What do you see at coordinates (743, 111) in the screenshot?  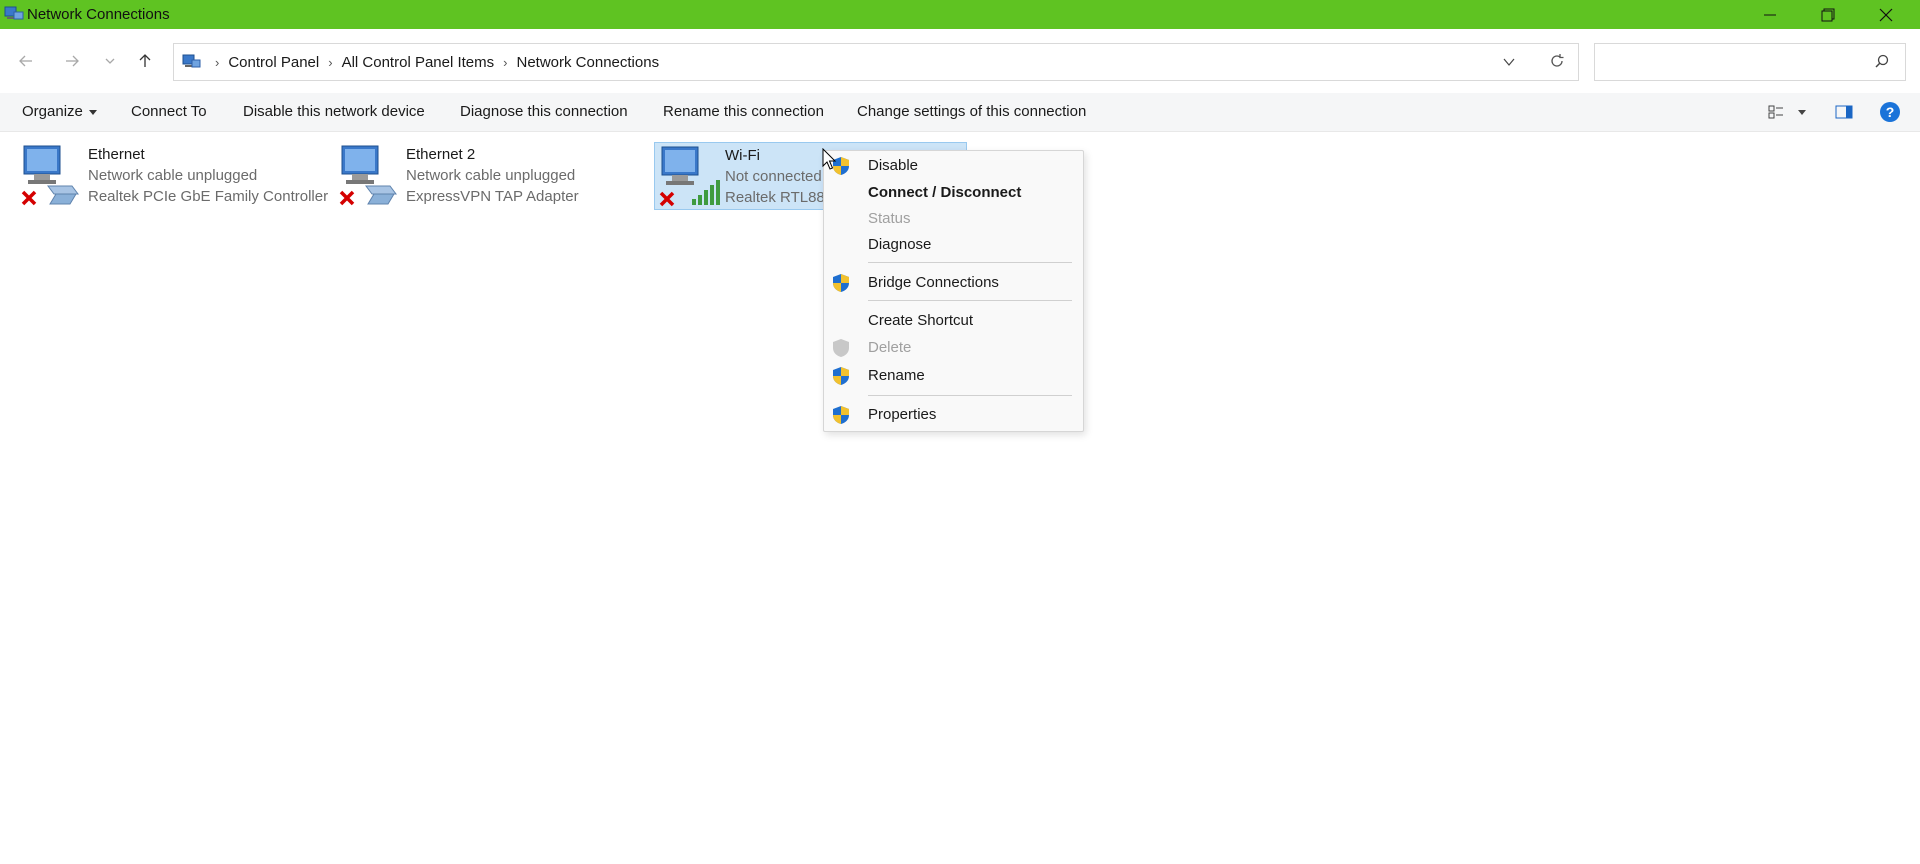 I see `rename-connection-button: Rename this connection` at bounding box center [743, 111].